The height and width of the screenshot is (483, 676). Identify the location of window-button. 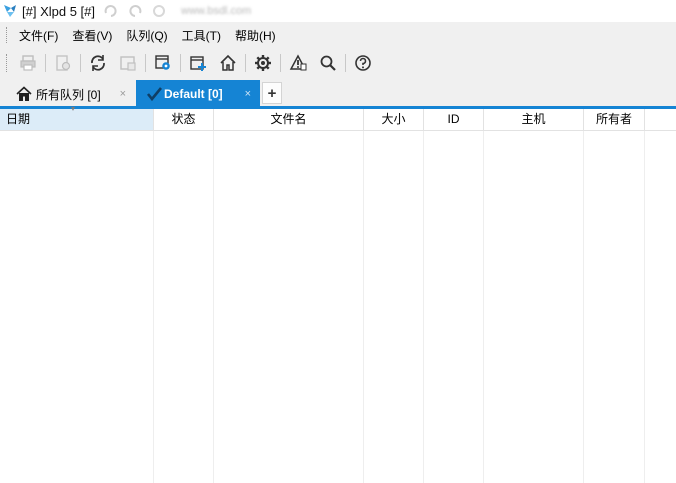
(128, 63).